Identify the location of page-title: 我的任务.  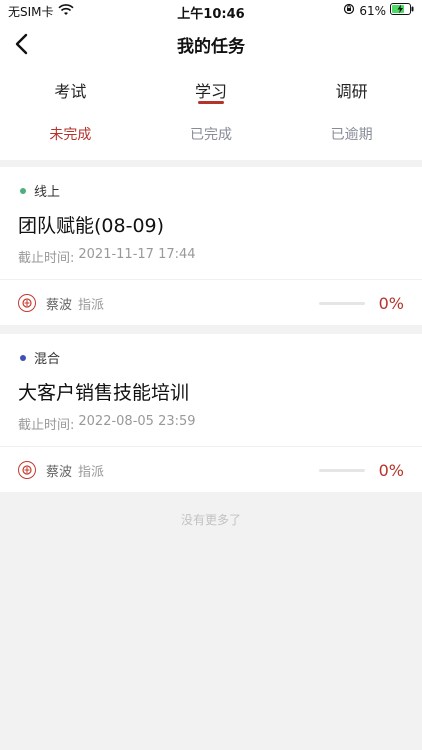
(211, 47).